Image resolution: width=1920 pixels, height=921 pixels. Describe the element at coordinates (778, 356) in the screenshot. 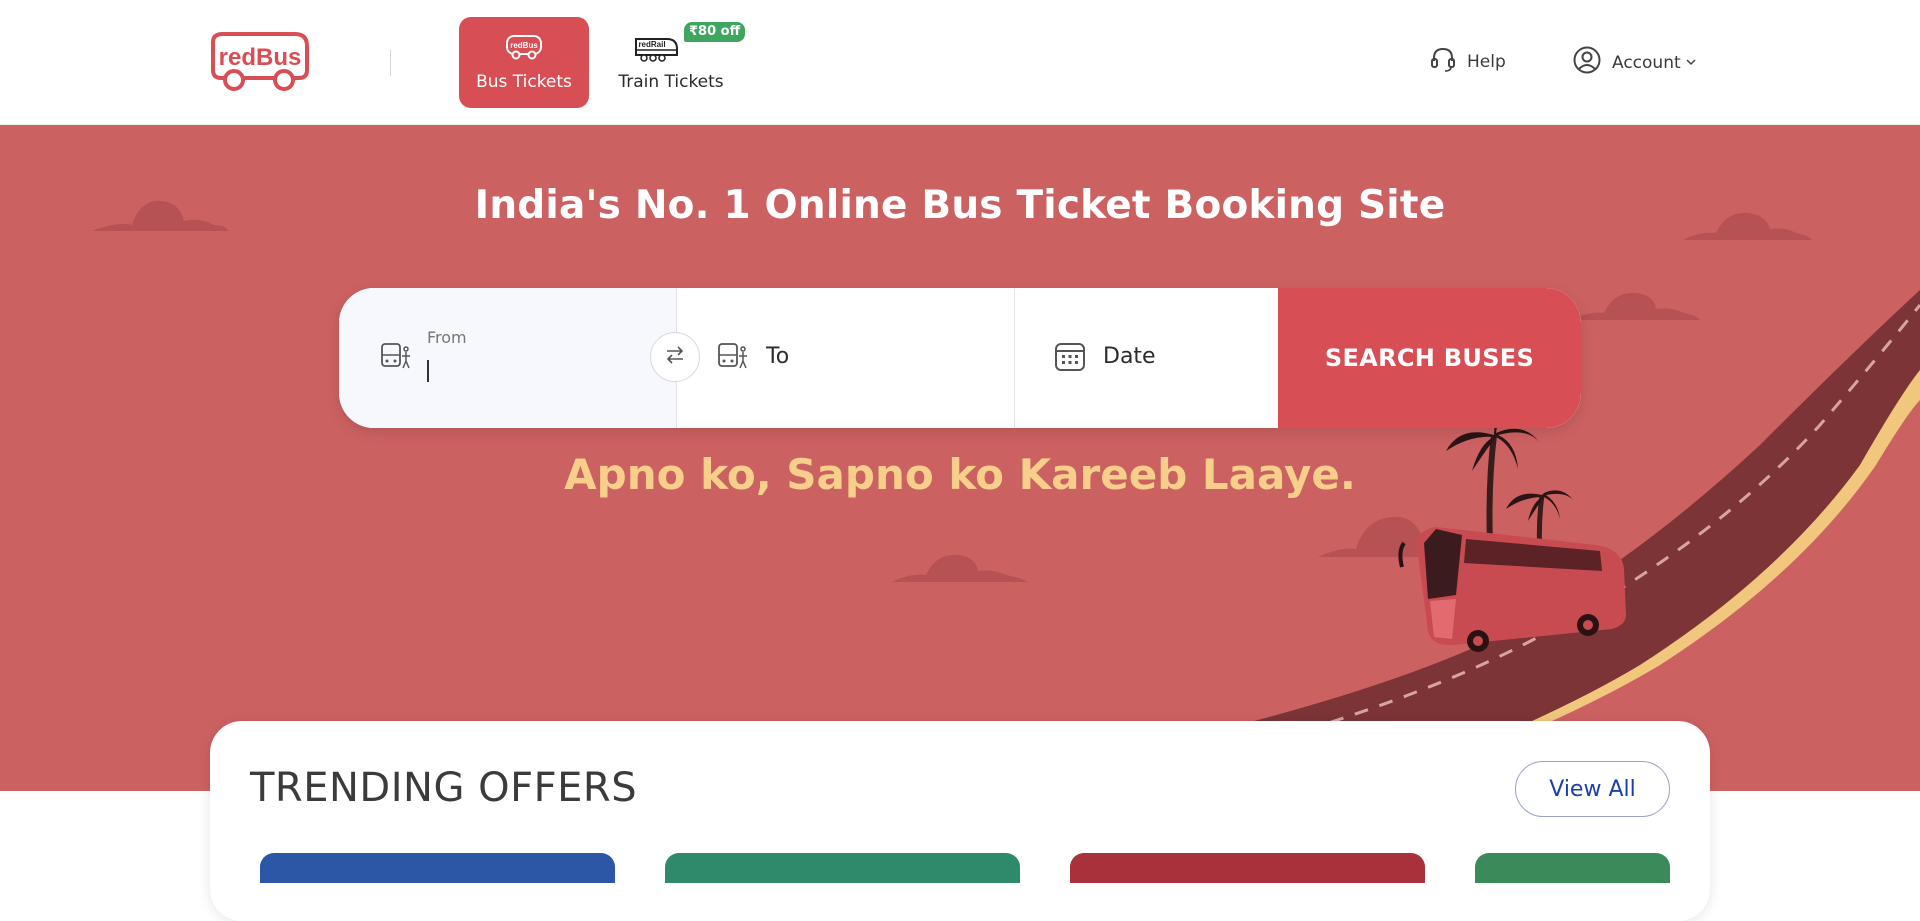

I see `to-label: To` at that location.